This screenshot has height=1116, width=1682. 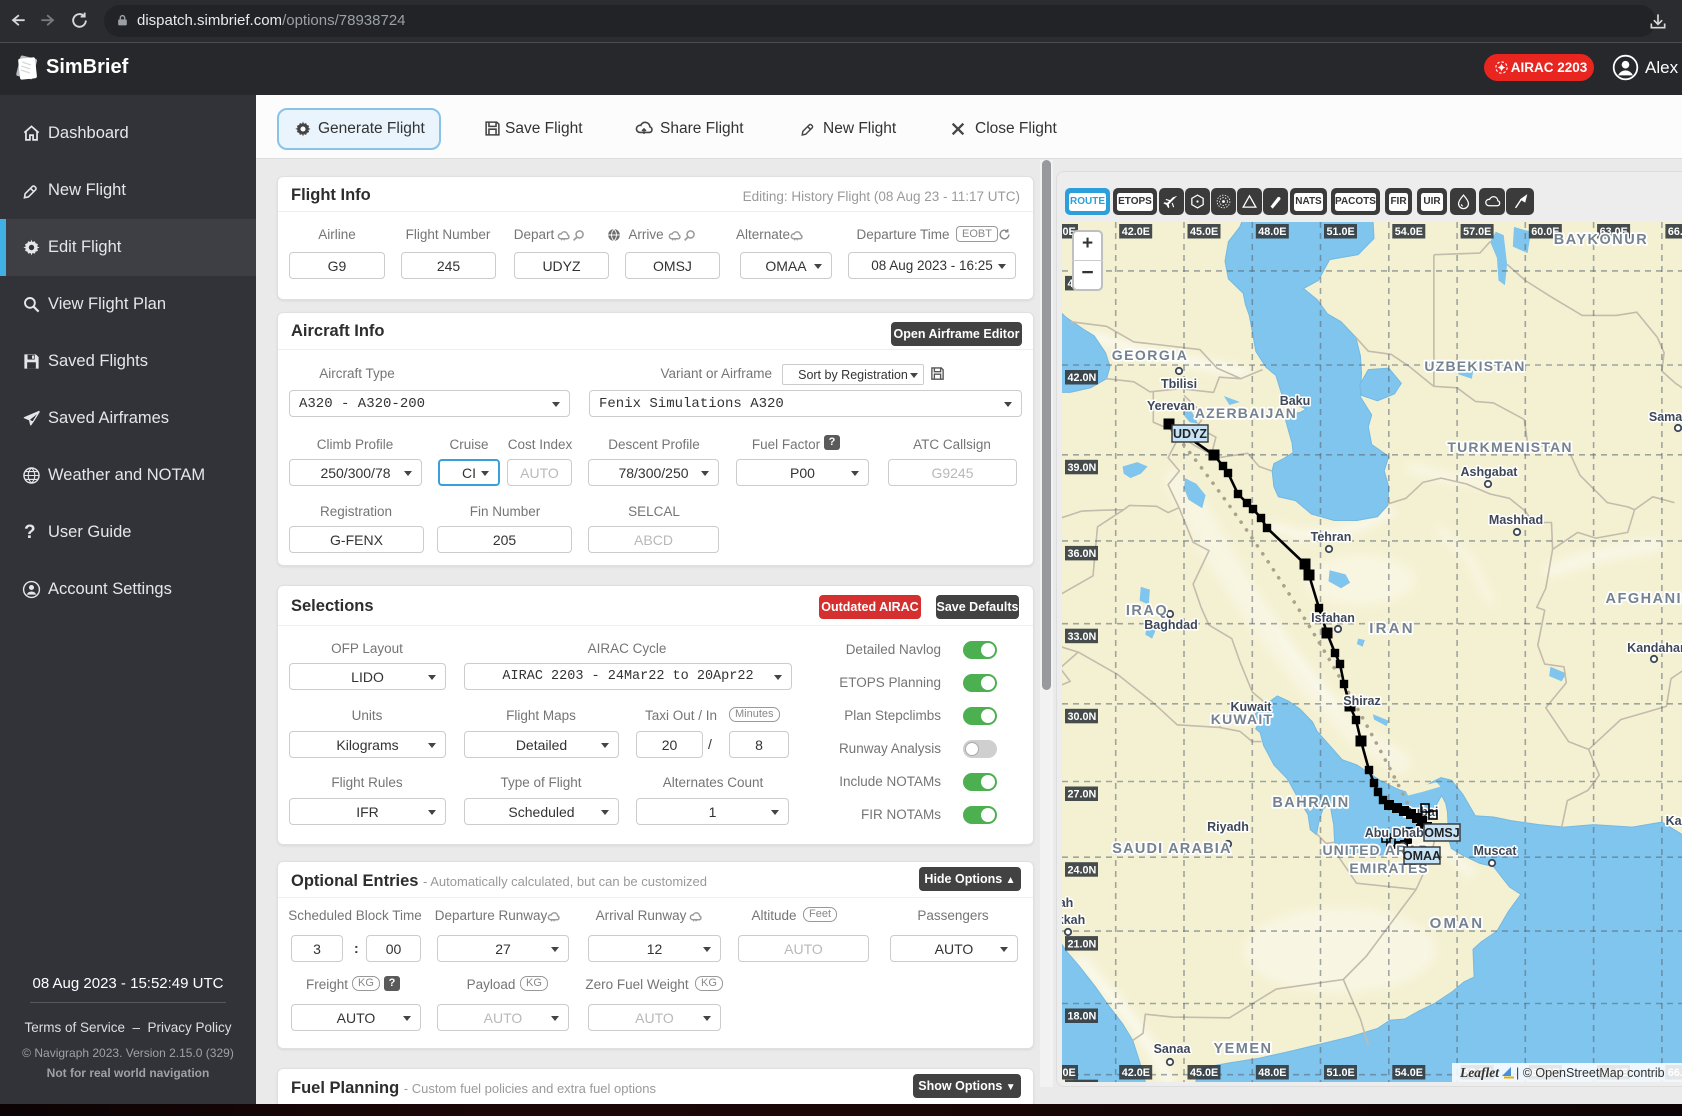 What do you see at coordinates (1590, 1073) in the screenshot?
I see `svg-text: | © OpenStreetMap contrib` at bounding box center [1590, 1073].